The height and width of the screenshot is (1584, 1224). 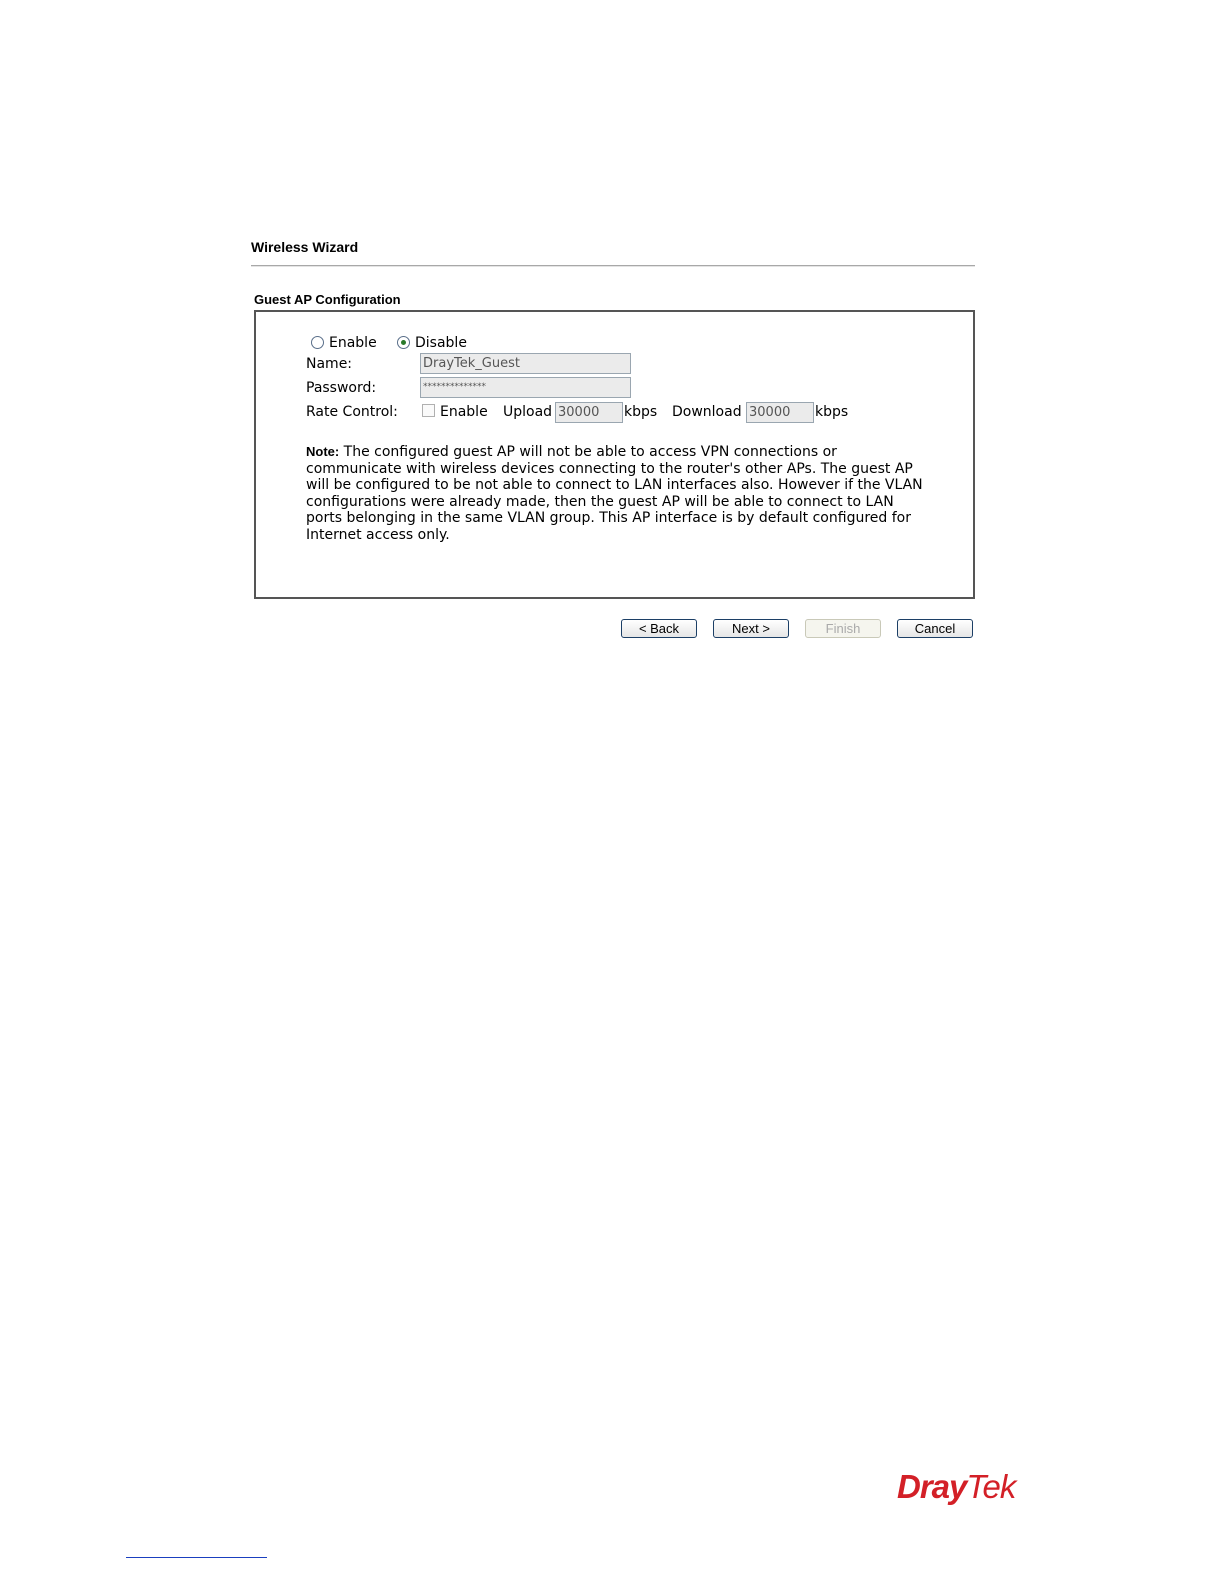 What do you see at coordinates (613, 266) in the screenshot?
I see `title-divider` at bounding box center [613, 266].